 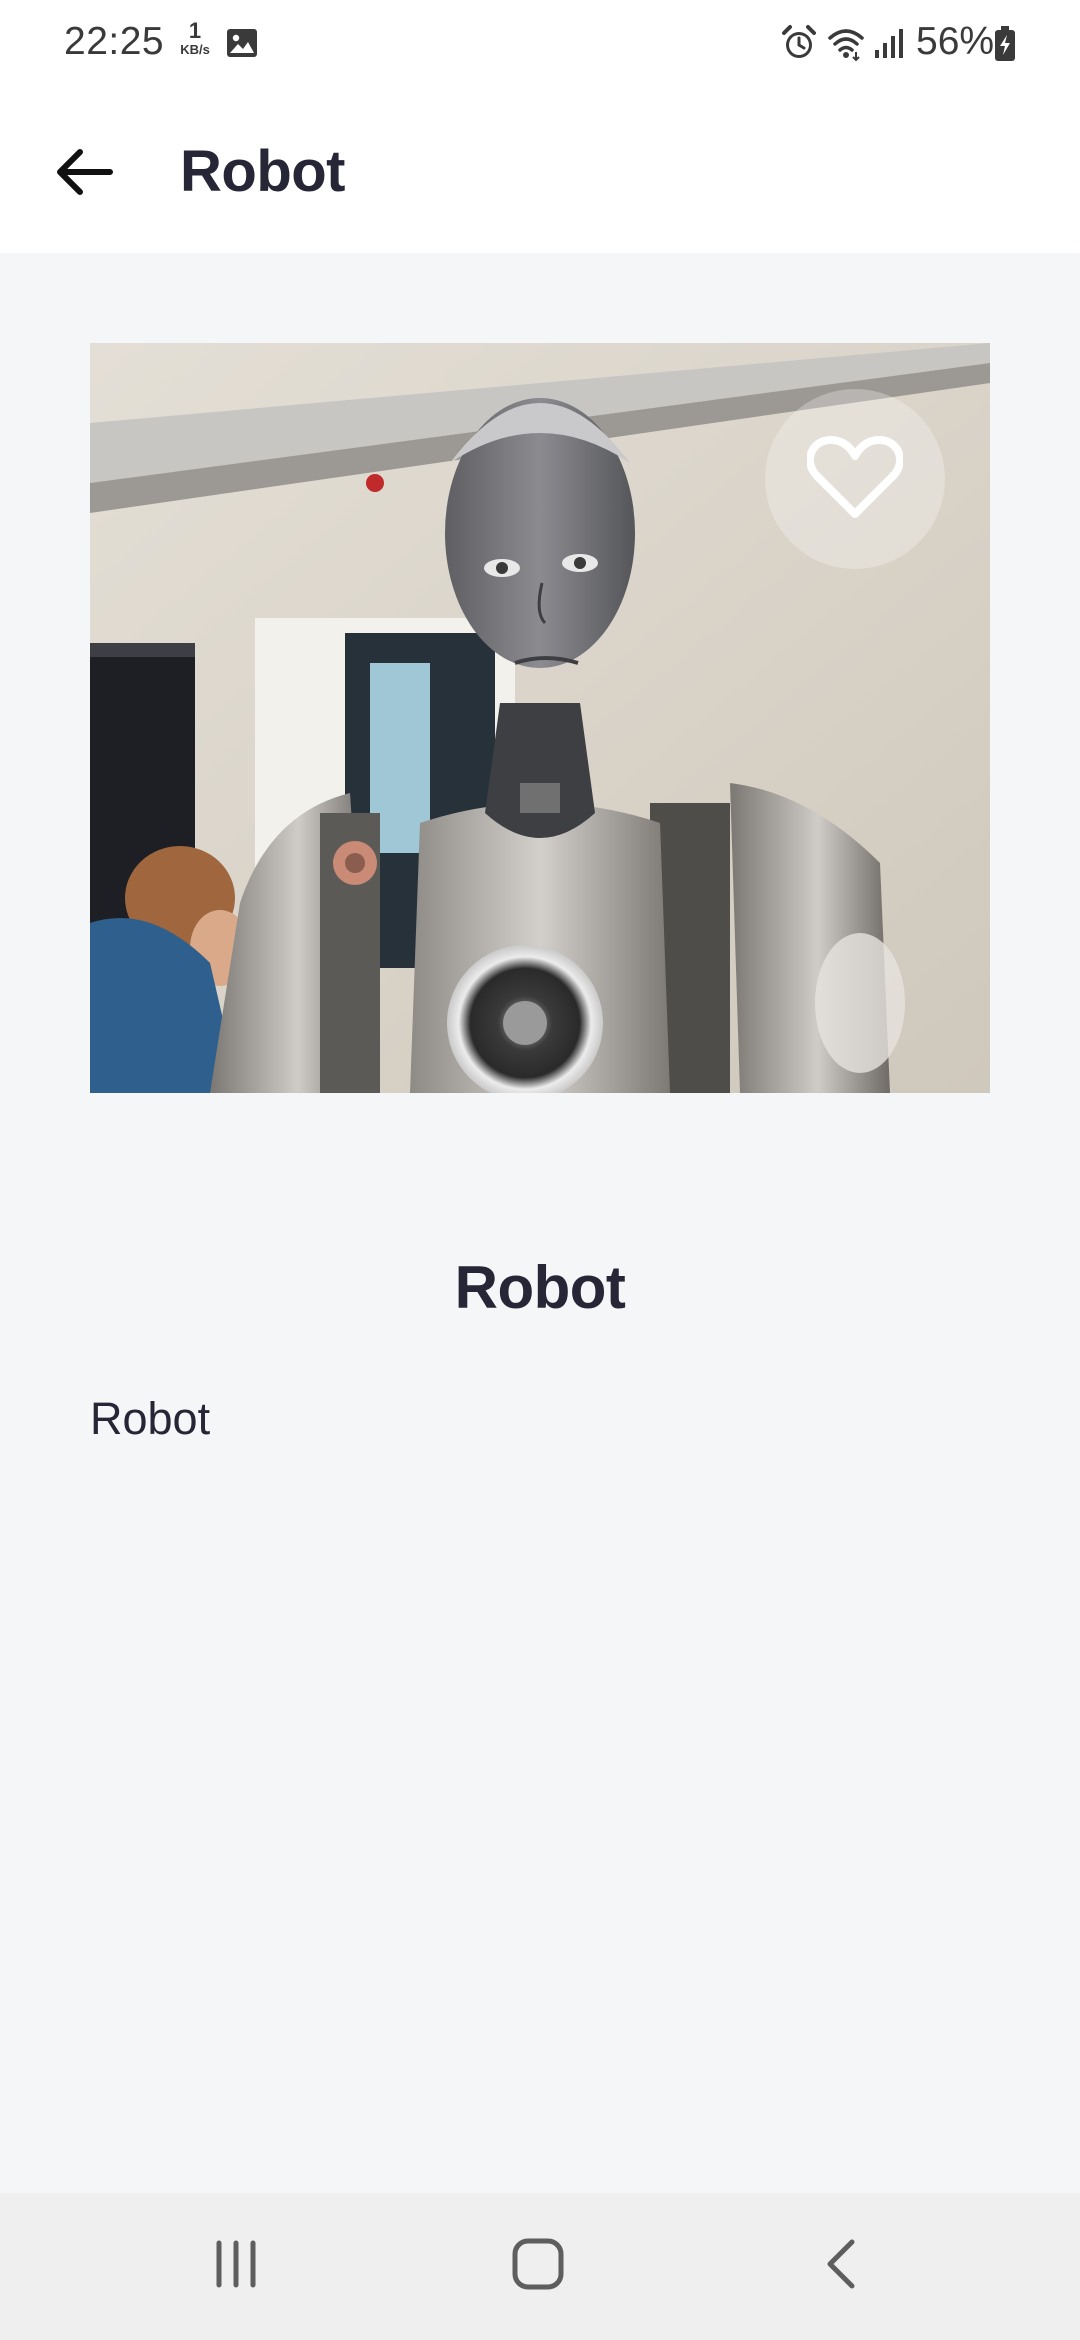 I want to click on network-speed: 1 KB/s, so click(x=195, y=37).